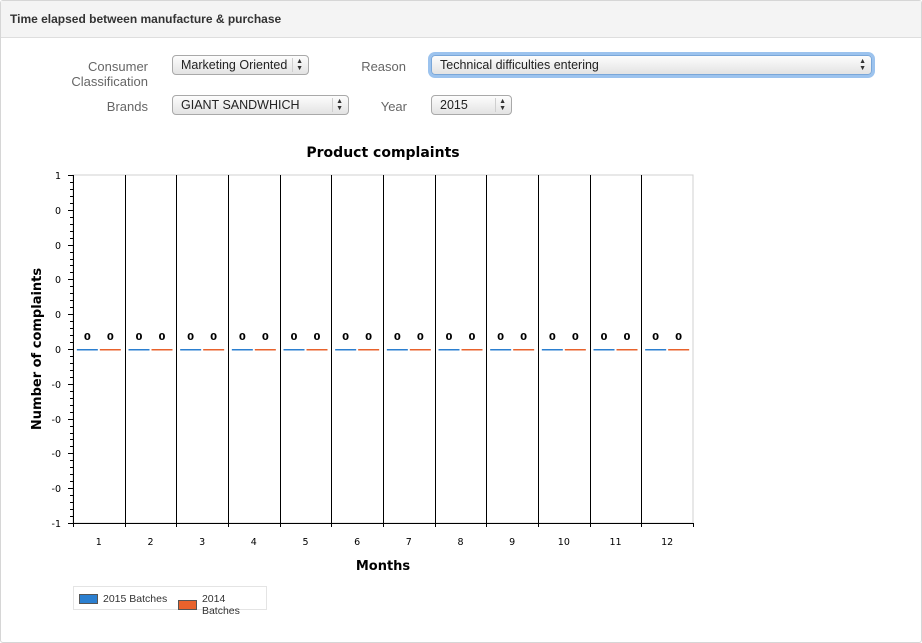 This screenshot has height=643, width=922. What do you see at coordinates (170, 601) in the screenshot?
I see `chart-legend: 2015 Batches 2014 Batches` at bounding box center [170, 601].